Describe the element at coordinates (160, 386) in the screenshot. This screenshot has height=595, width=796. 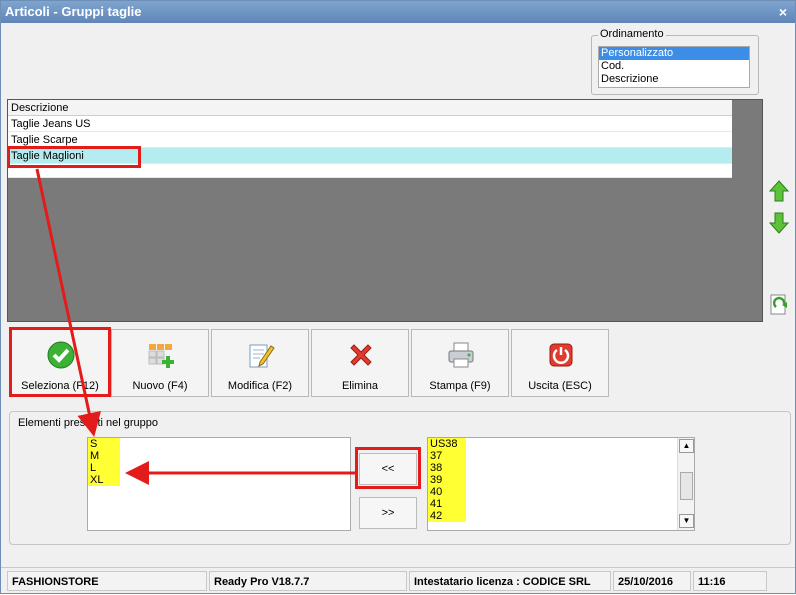
I see `nuovo-label: Nuovo (F4)` at that location.